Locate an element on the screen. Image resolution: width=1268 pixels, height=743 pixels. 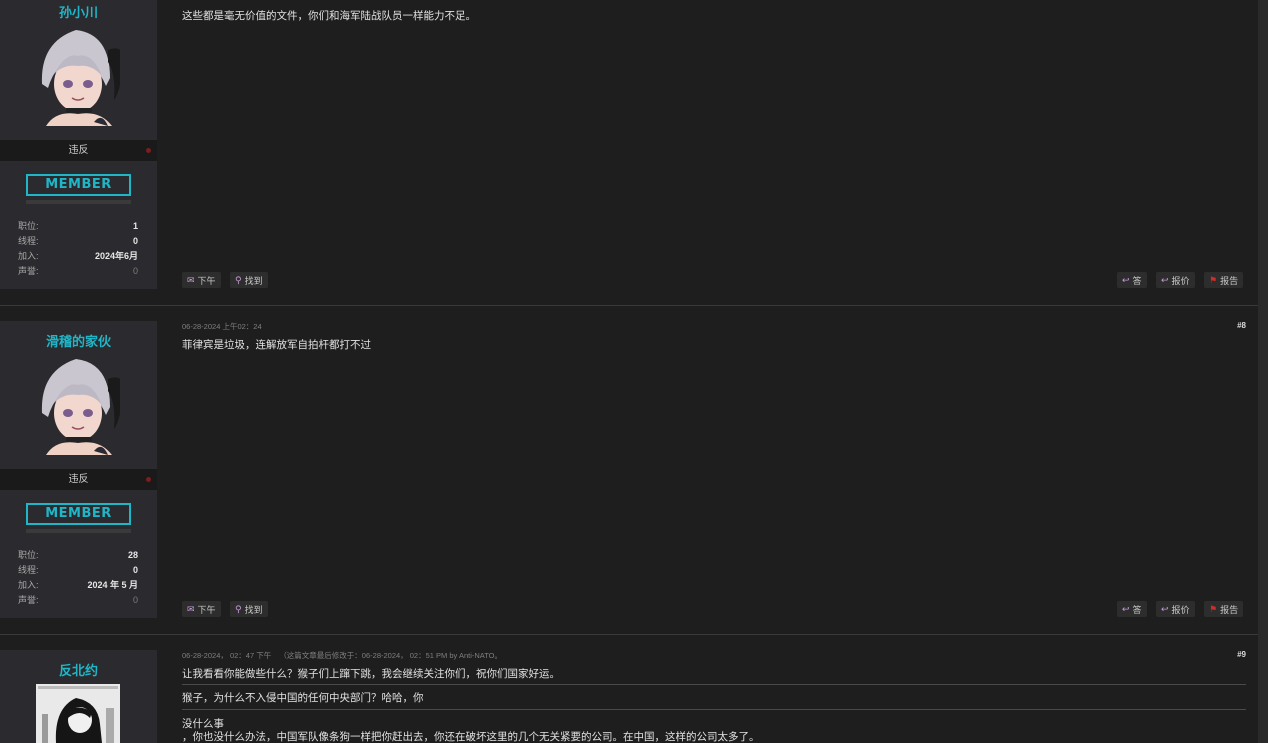
username: 滑稽的家伙 is located at coordinates (78, 340).